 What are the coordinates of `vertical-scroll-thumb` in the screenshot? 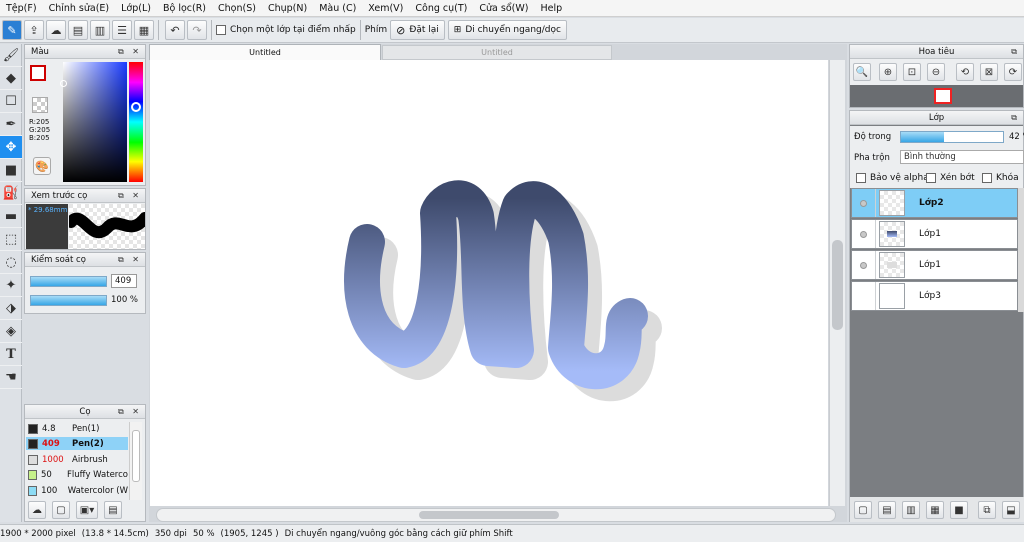 It's located at (837, 285).